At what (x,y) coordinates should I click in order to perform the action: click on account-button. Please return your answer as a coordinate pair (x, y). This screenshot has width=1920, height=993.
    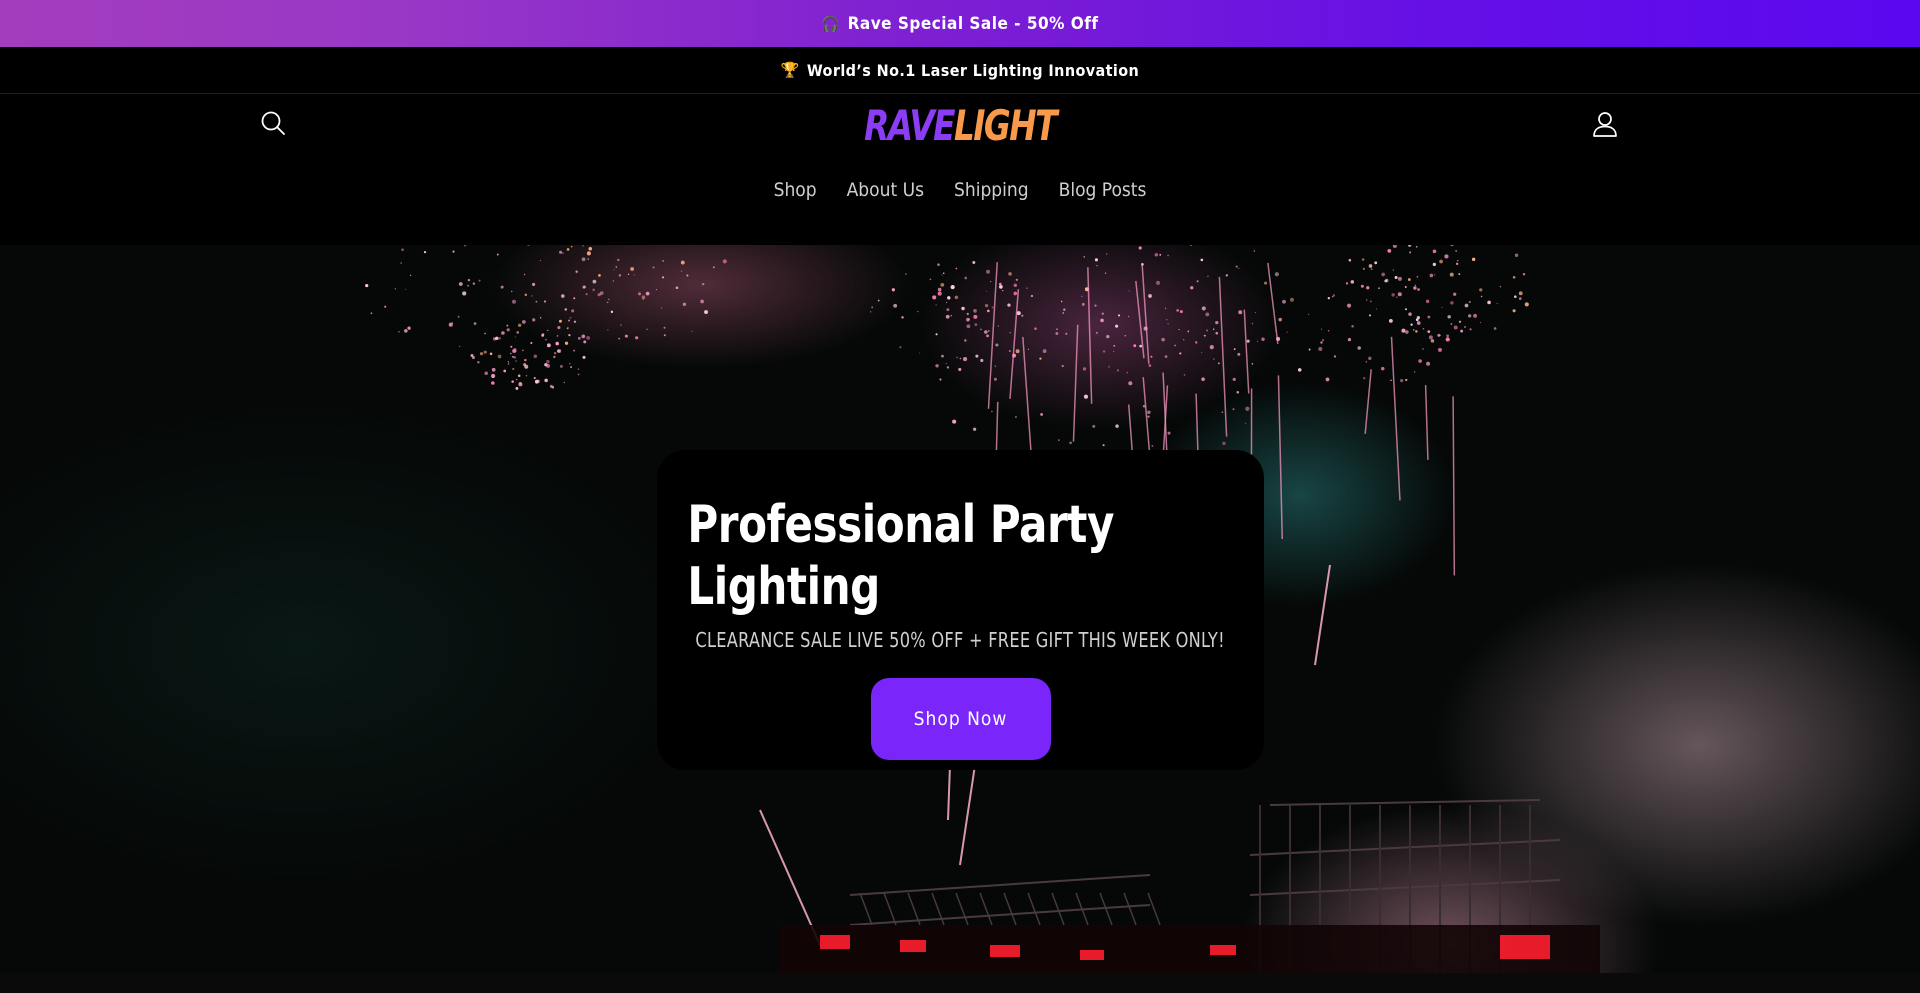
    Looking at the image, I should click on (1605, 124).